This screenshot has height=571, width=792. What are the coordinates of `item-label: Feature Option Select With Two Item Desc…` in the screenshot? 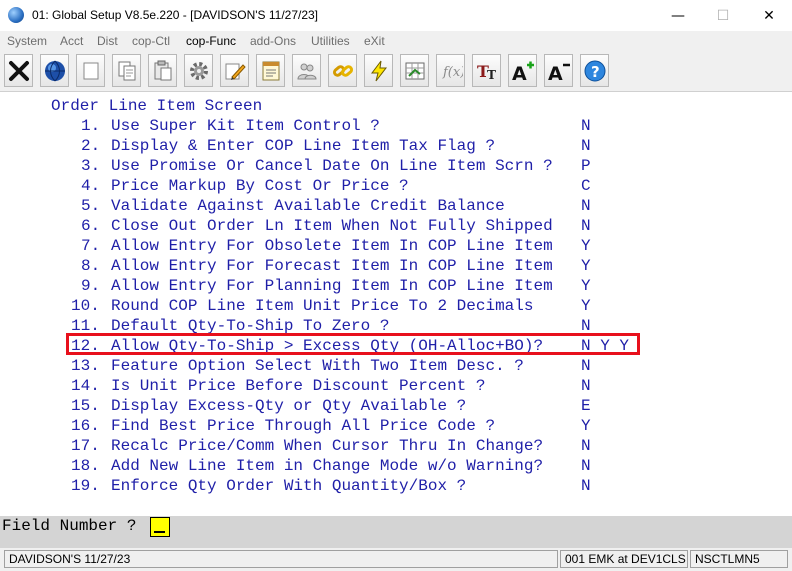 It's located at (317, 366).